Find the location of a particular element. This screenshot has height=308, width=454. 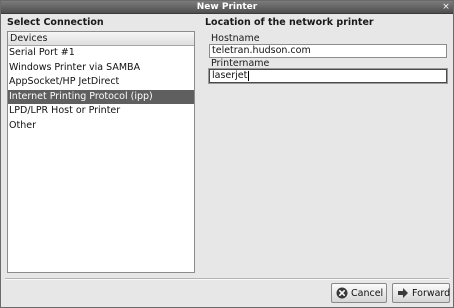

cancel-label: Cancel is located at coordinates (367, 293).